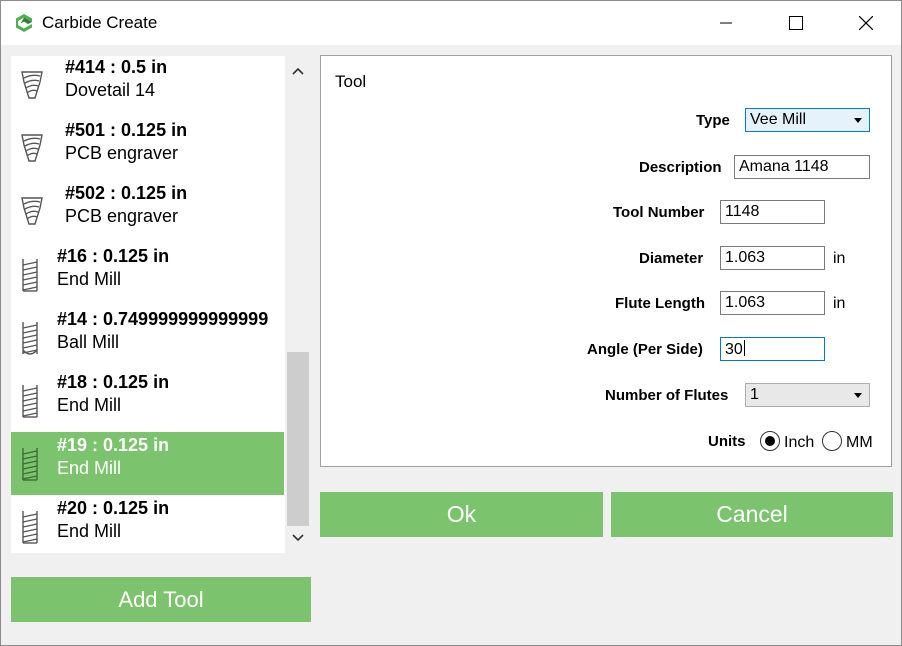  What do you see at coordinates (126, 193) in the screenshot?
I see `tool-list-item-title: #502 : 0.125 in` at bounding box center [126, 193].